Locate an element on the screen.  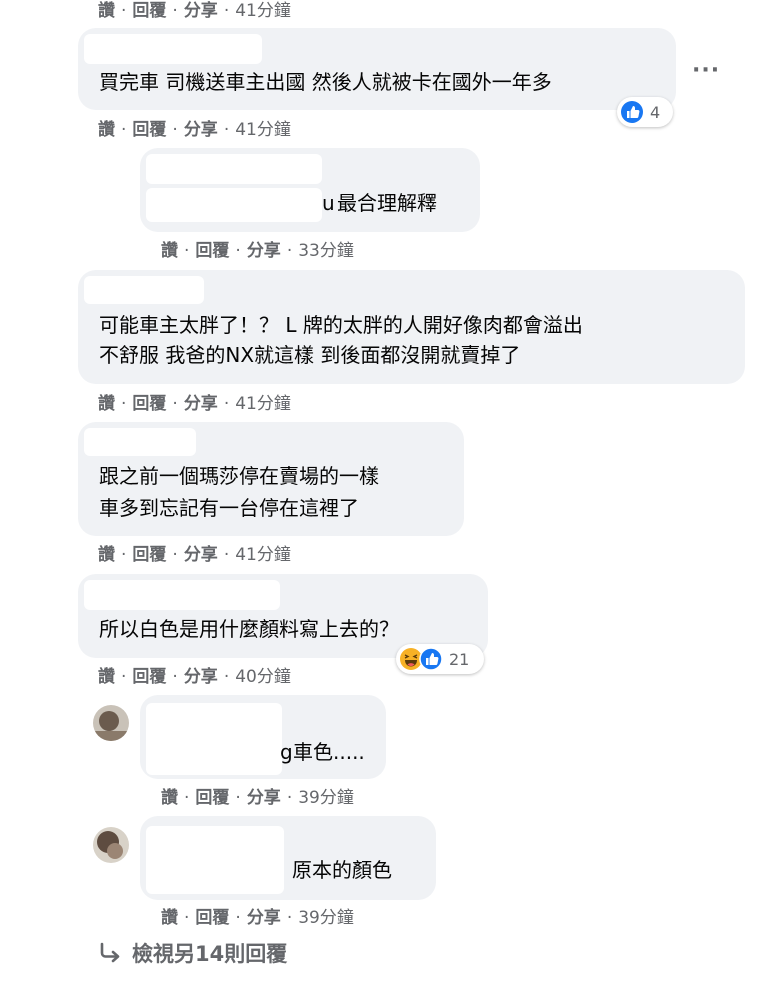
comment-text: 買完車 司機送車主出國 然後人就被卡在國外一年多 is located at coordinates (325, 82).